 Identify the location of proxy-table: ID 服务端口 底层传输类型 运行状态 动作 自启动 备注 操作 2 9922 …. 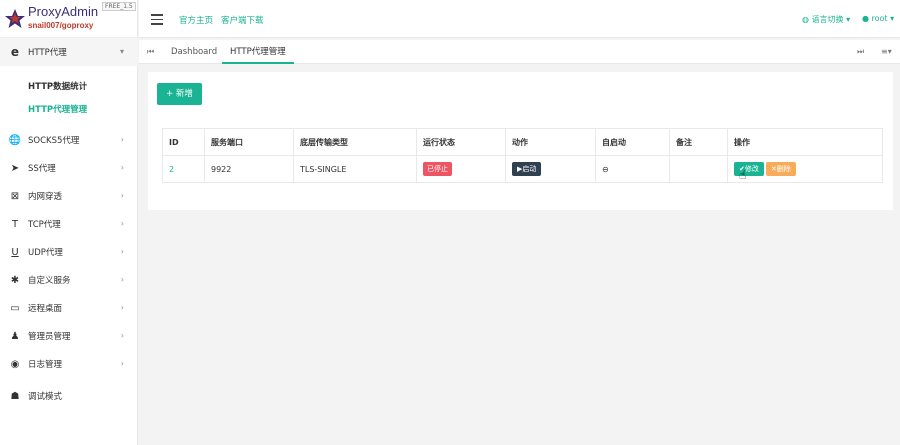
(522, 155).